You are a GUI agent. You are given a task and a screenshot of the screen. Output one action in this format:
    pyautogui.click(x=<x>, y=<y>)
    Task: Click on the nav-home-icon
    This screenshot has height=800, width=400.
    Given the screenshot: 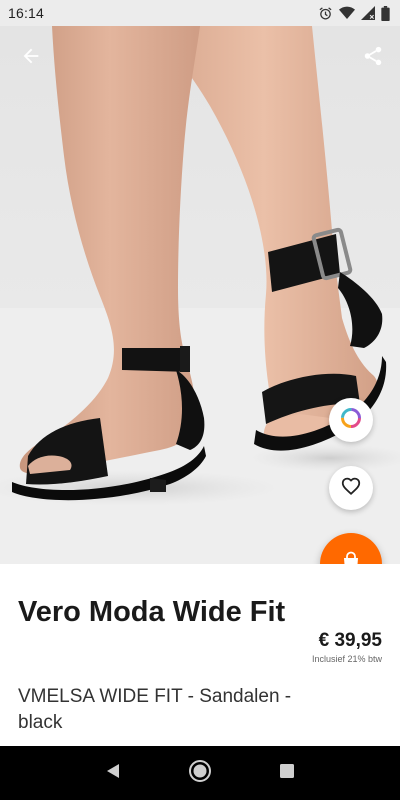 What is the action you would take?
    pyautogui.click(x=200, y=773)
    